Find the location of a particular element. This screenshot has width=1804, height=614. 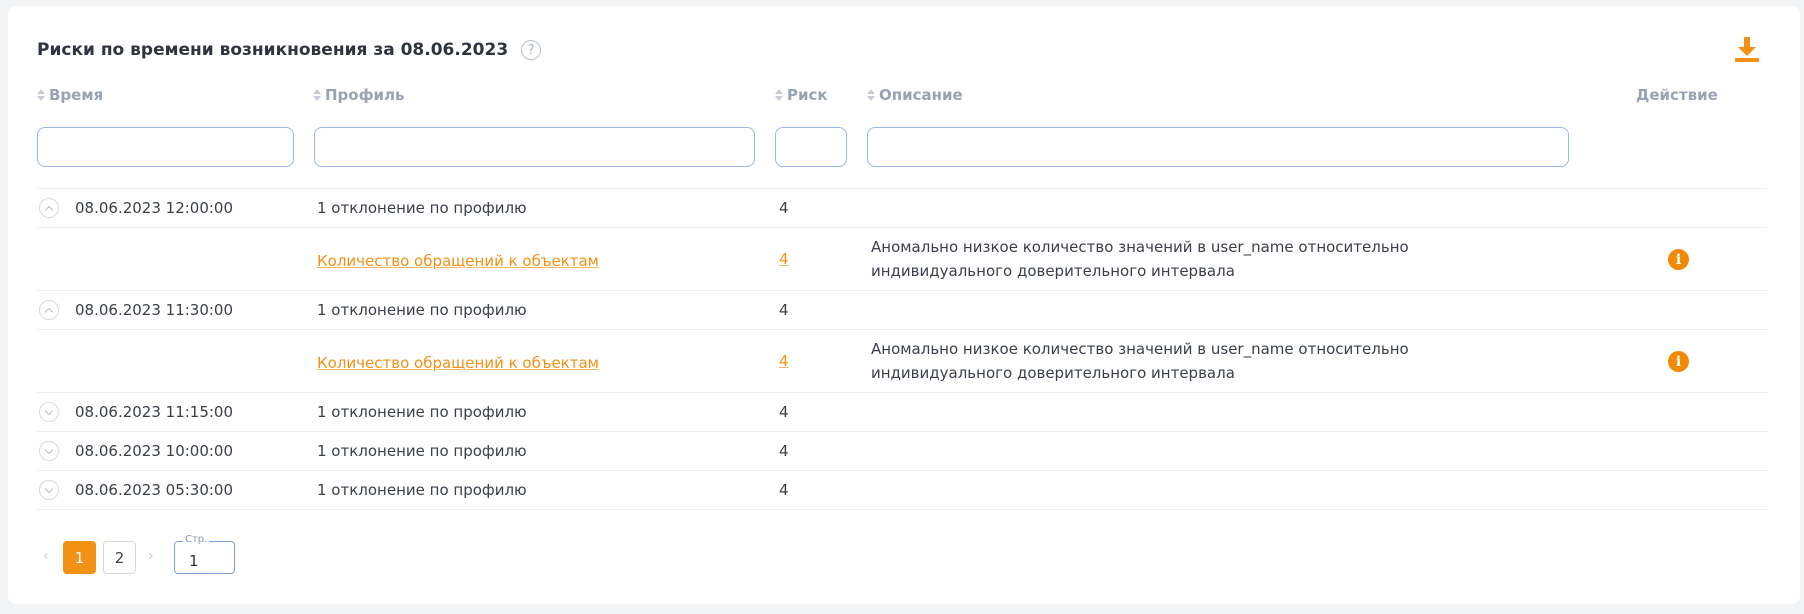

column-header-action: Действие is located at coordinates (1677, 95).